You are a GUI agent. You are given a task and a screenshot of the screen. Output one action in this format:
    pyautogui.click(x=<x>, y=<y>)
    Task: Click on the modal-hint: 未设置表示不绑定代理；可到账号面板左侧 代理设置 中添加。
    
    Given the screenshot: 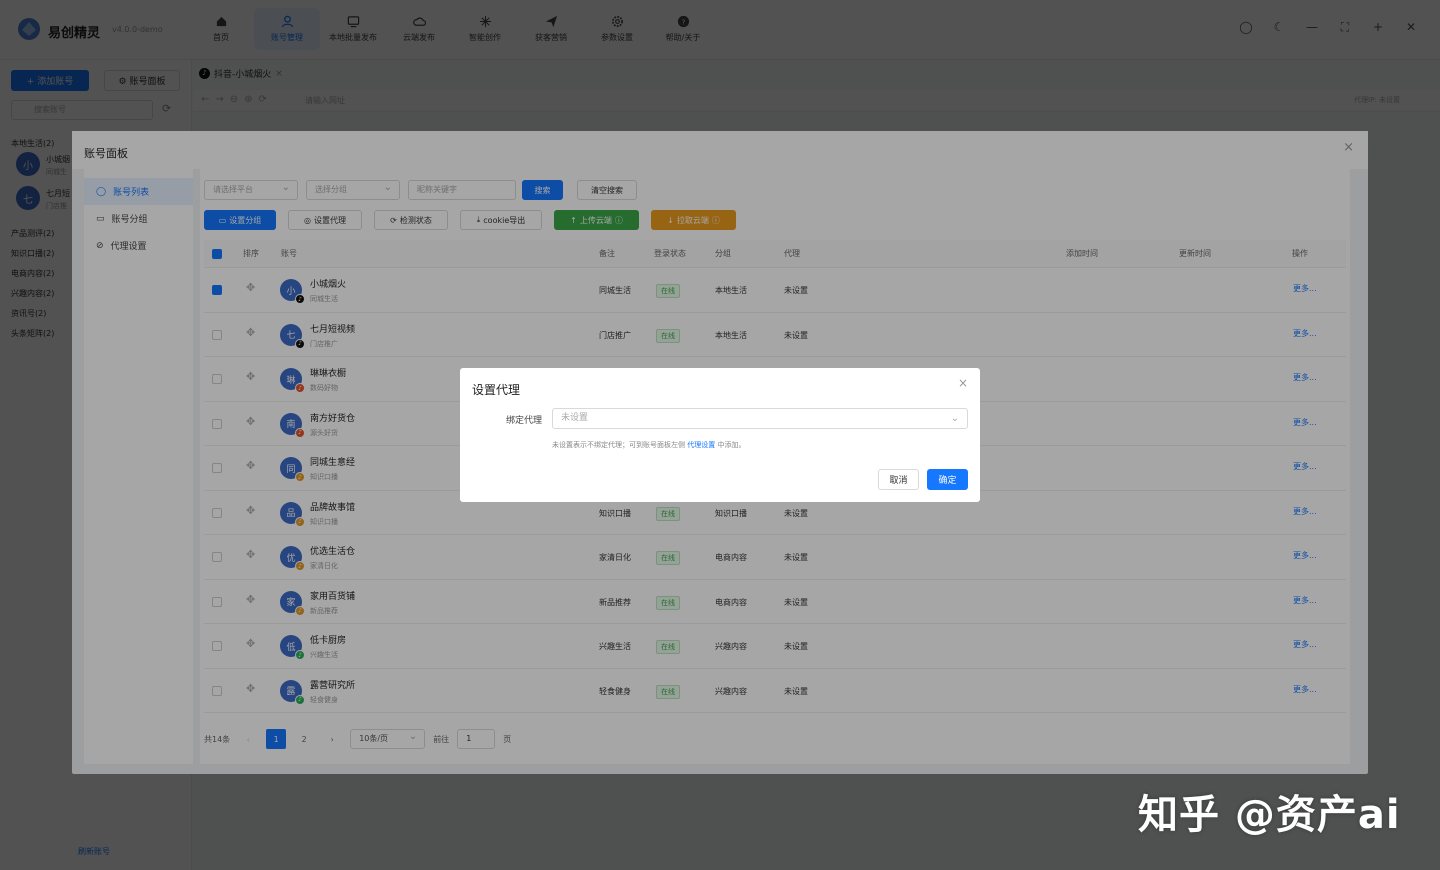 What is the action you would take?
    pyautogui.click(x=648, y=445)
    